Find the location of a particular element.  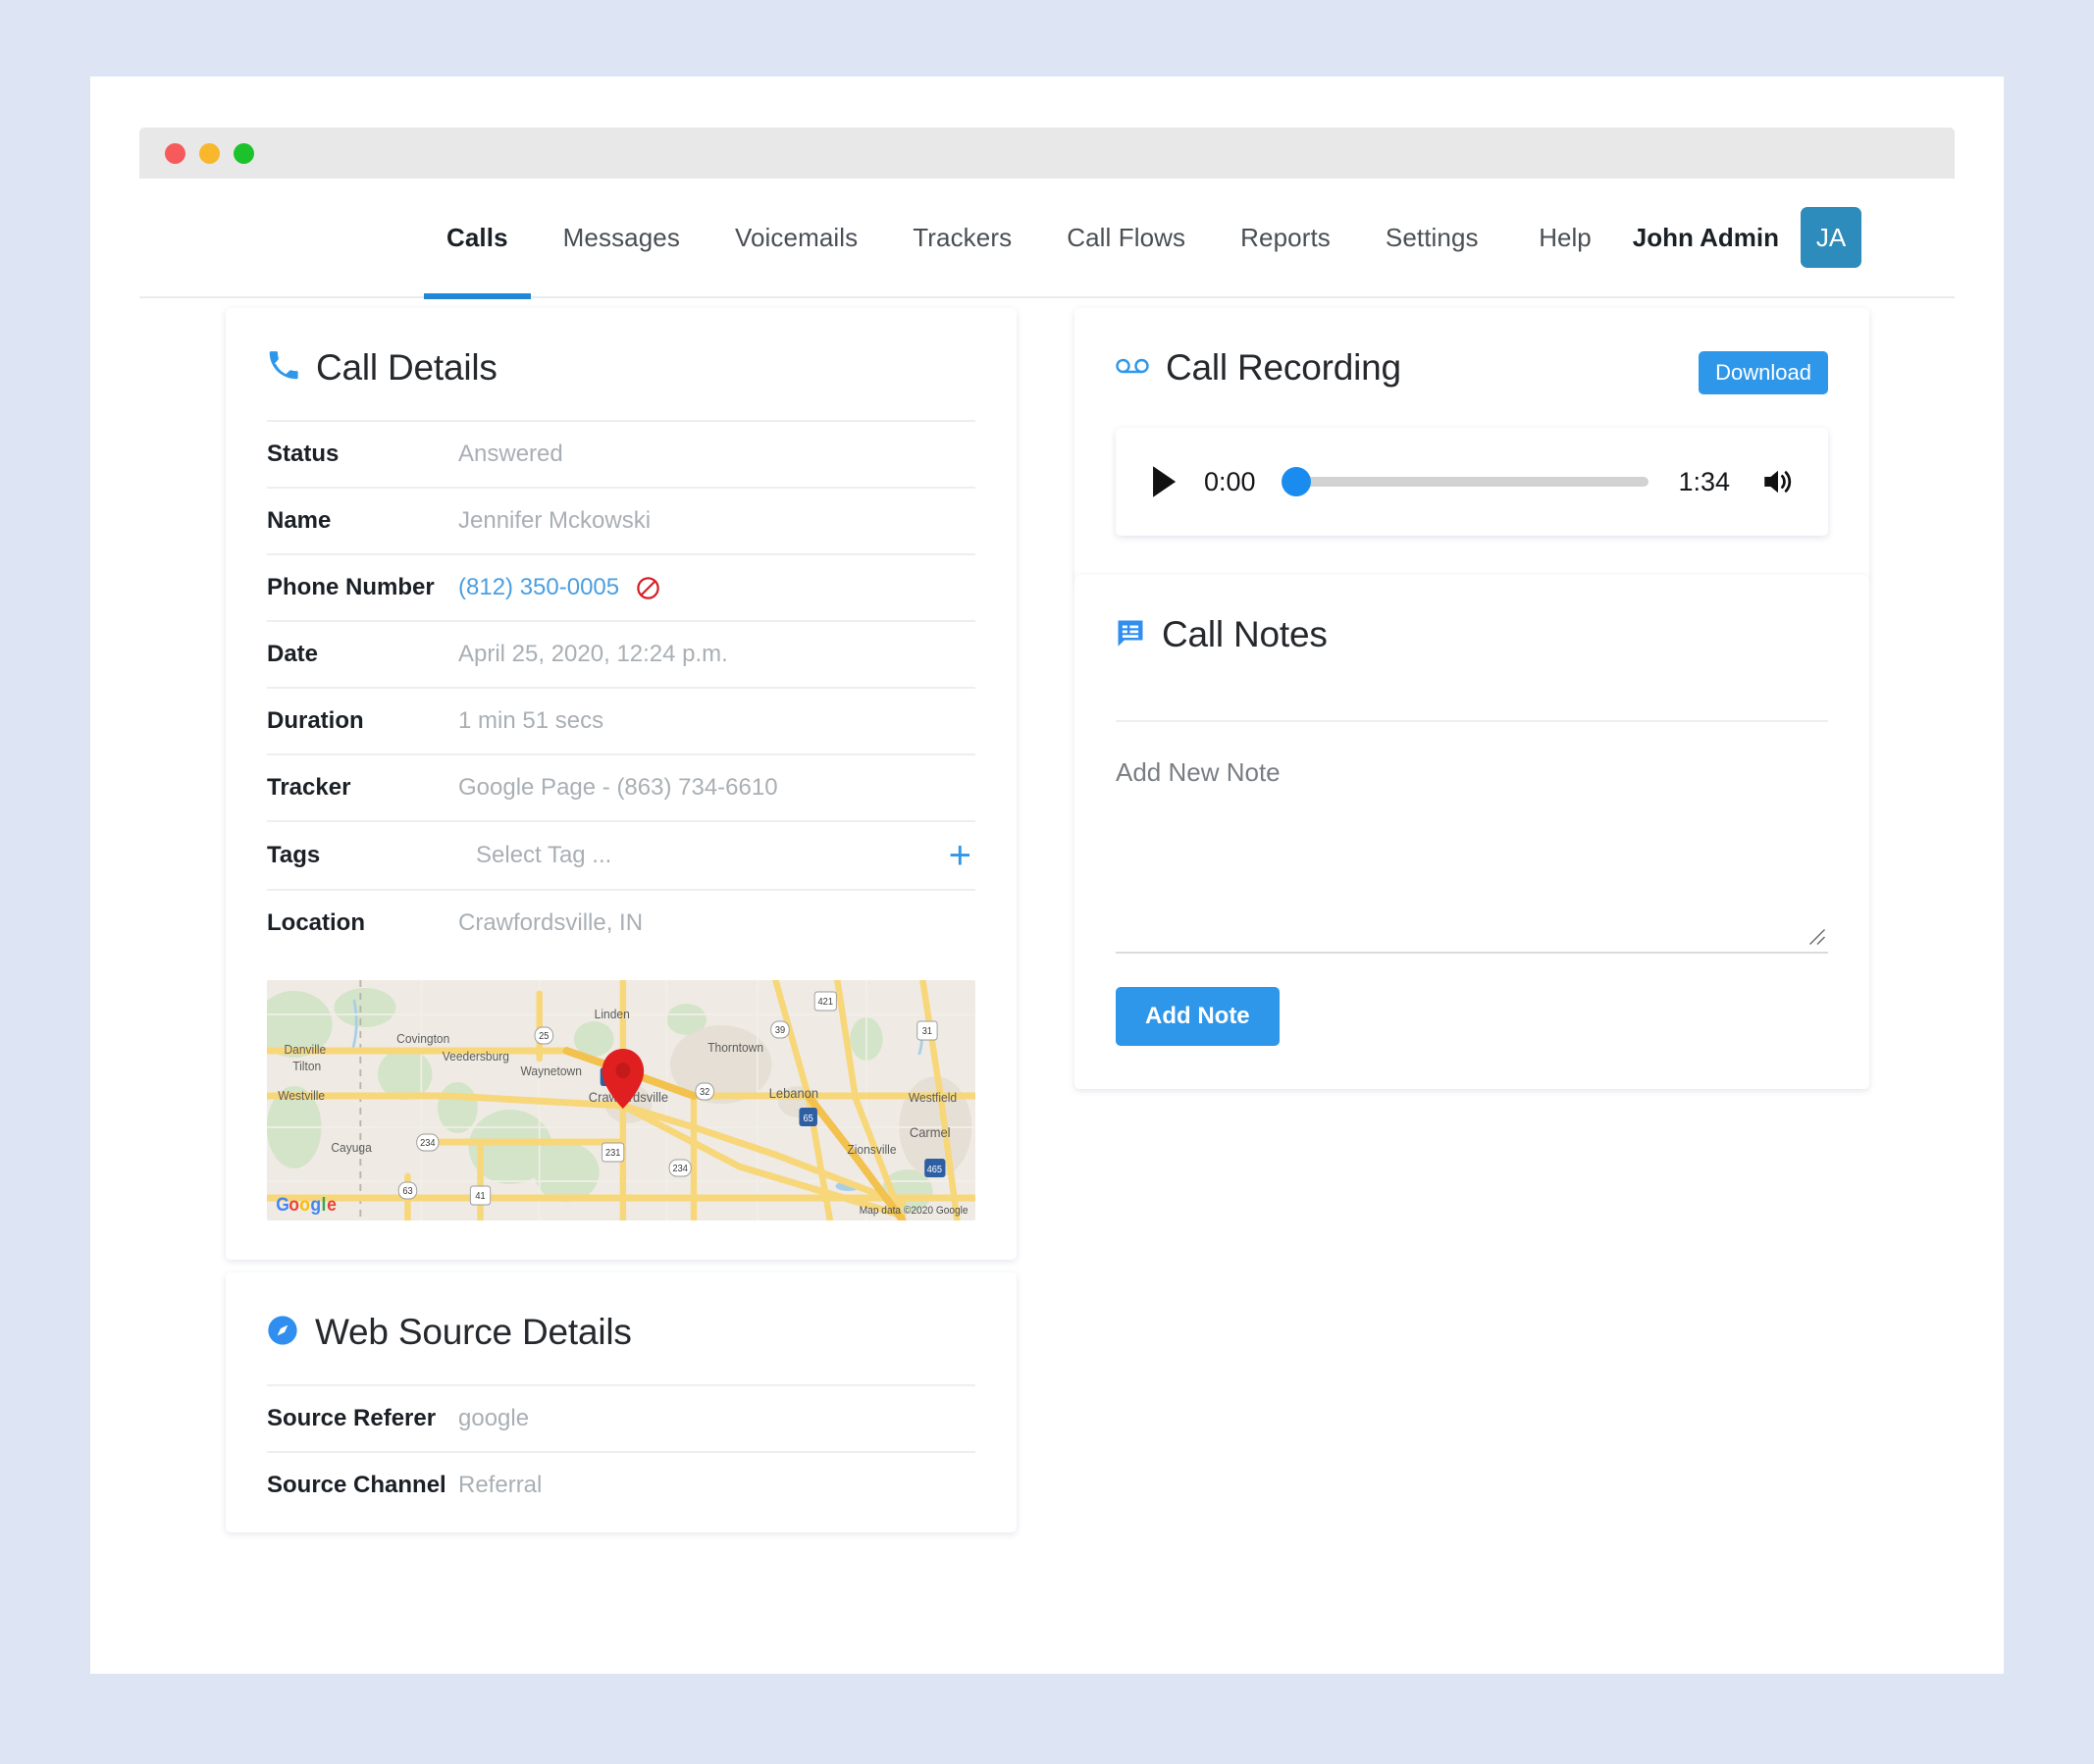

svg-text: 32 is located at coordinates (705, 1092).